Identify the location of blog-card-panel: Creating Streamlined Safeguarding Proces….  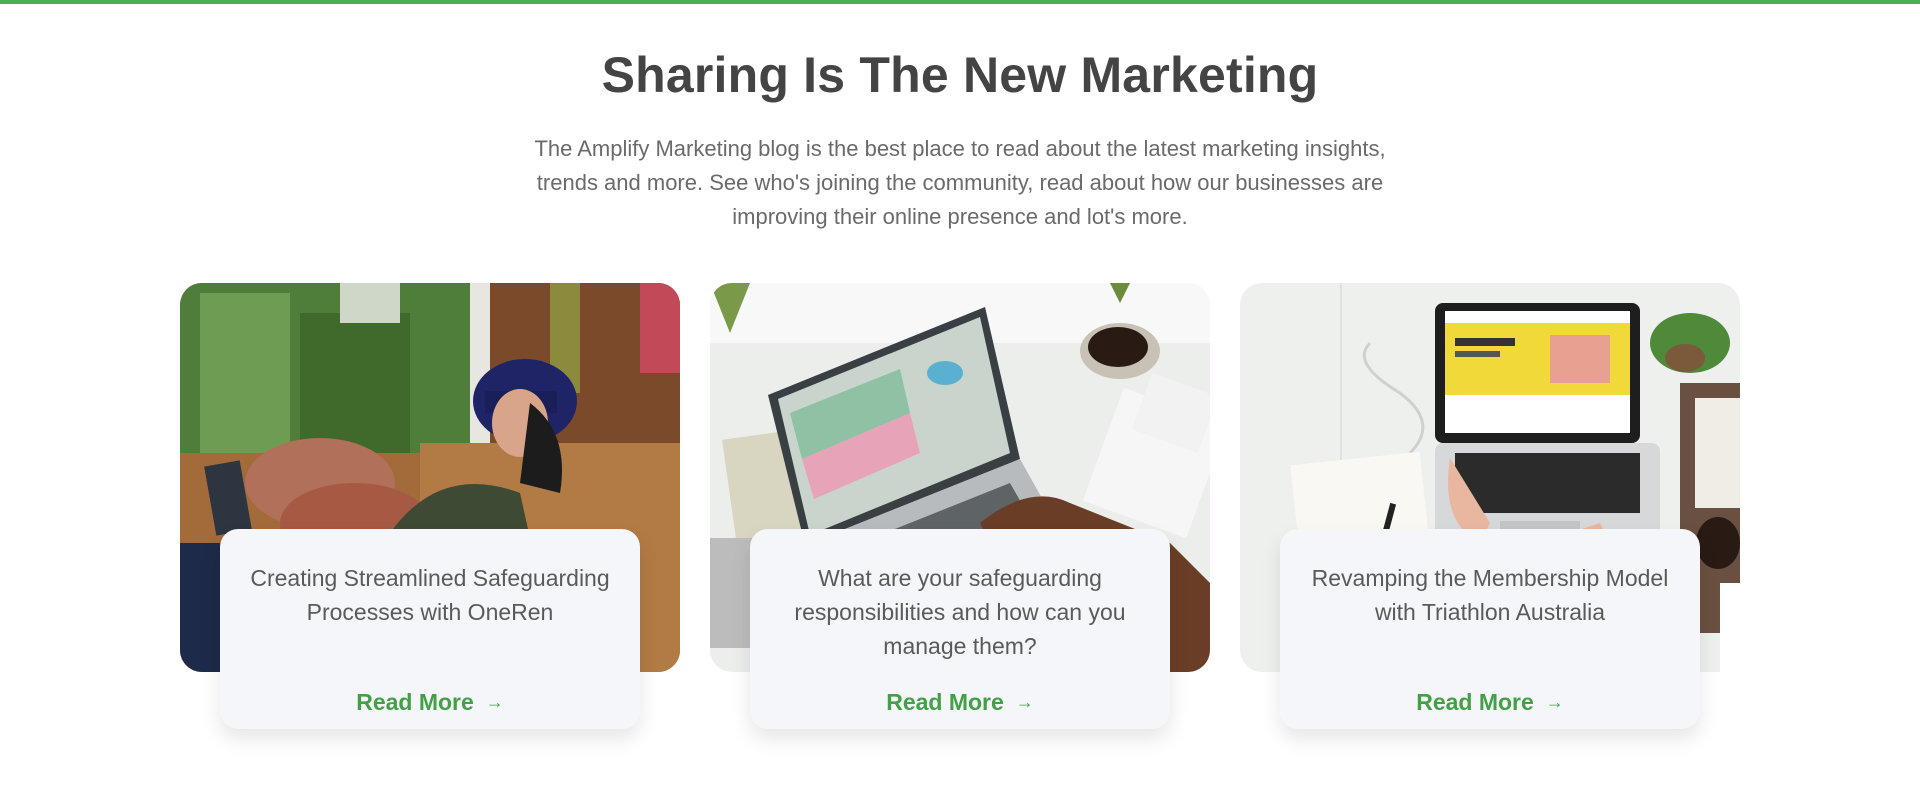
(430, 629).